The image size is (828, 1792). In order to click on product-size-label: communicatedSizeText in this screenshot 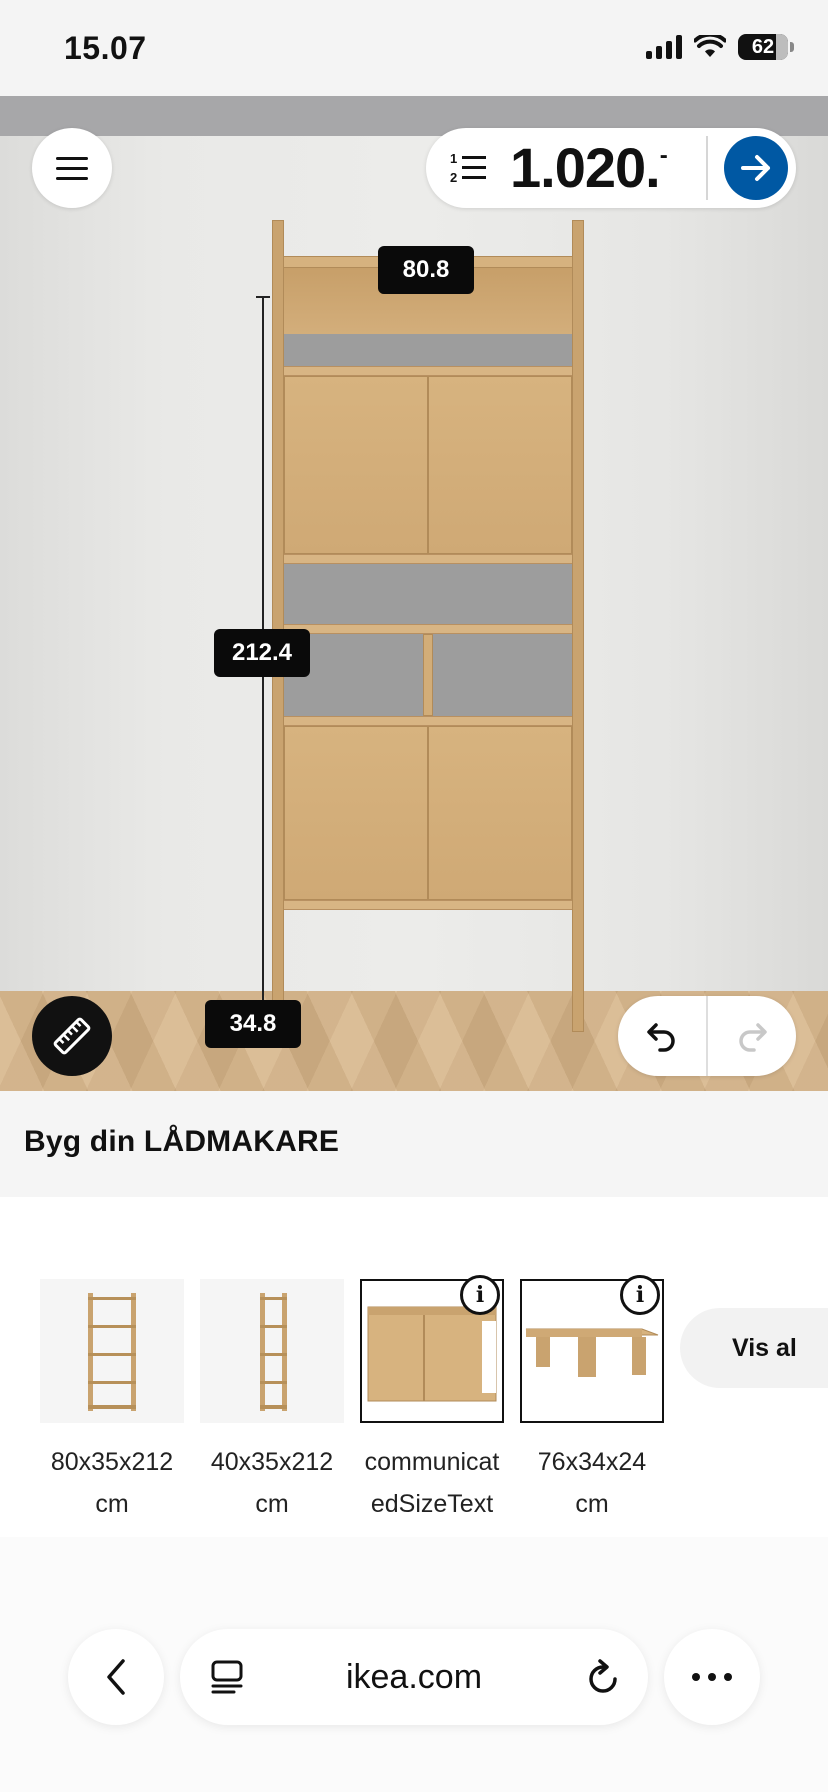, I will do `click(432, 1483)`.